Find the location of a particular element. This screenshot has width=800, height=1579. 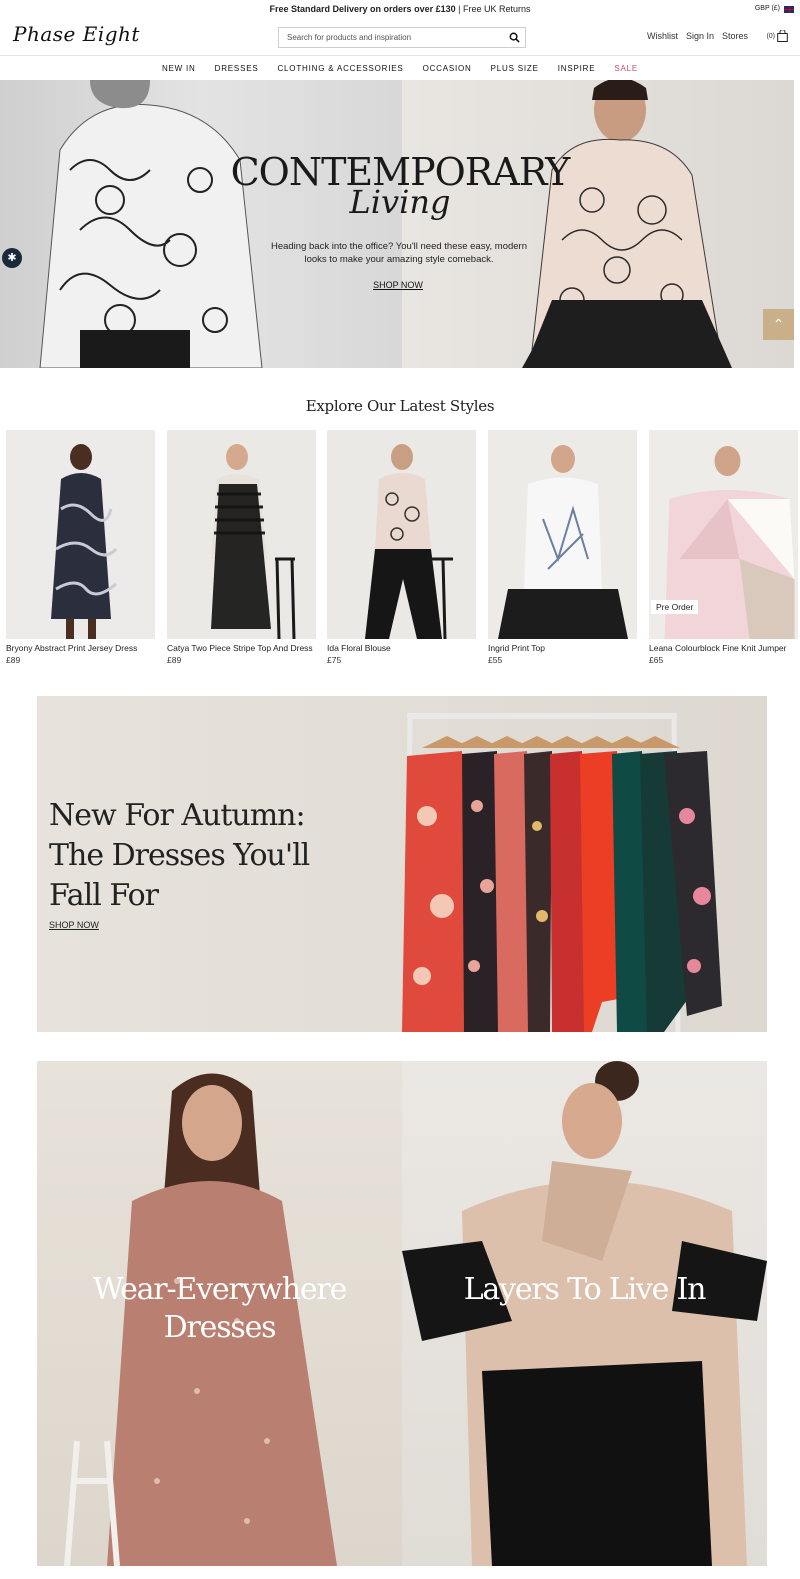

product-image: Pre Order is located at coordinates (723, 534).